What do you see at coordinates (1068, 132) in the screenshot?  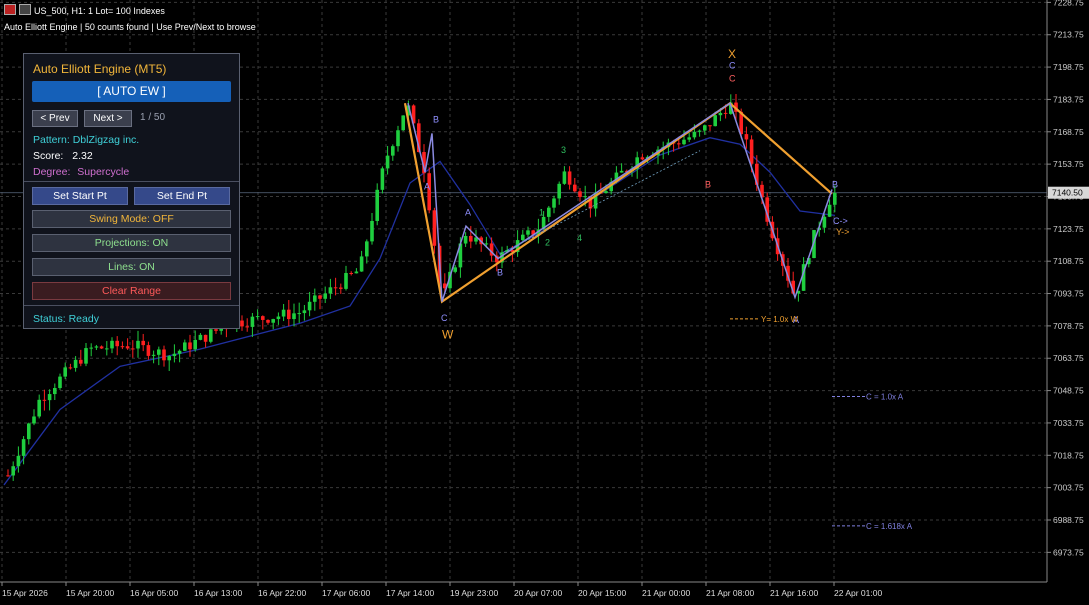 I see `price-tick-label: 7168.75` at bounding box center [1068, 132].